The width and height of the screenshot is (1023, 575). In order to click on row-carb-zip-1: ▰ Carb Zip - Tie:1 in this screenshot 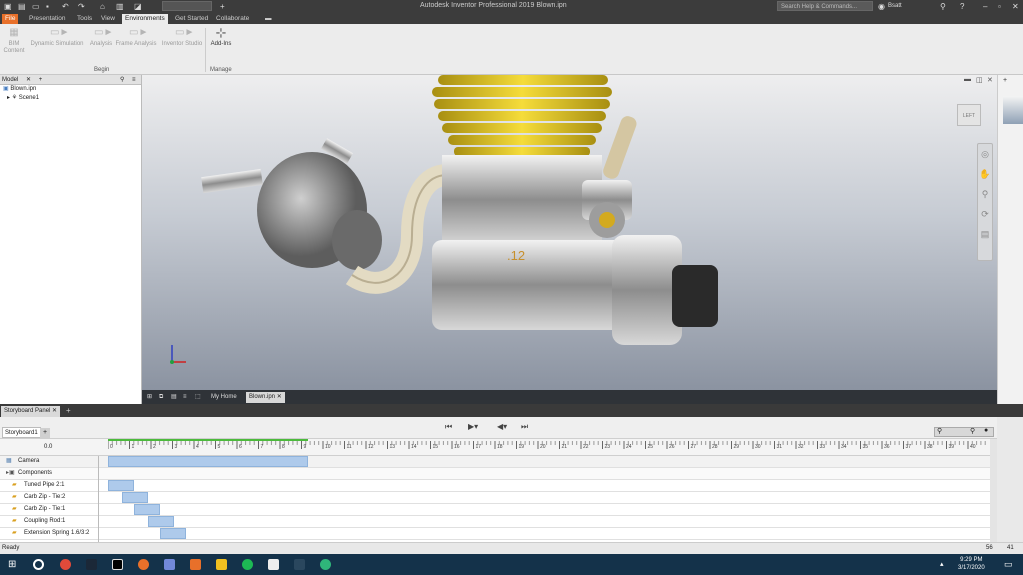, I will do `click(495, 510)`.